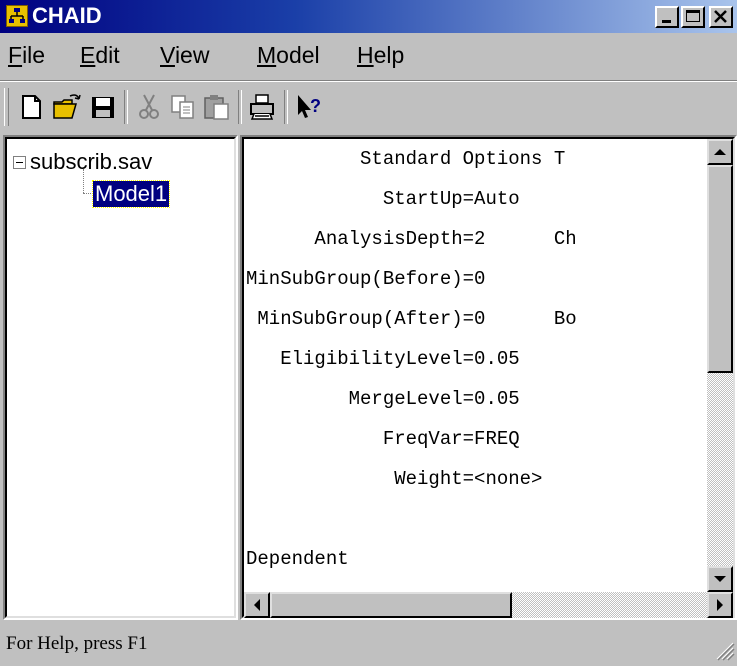  Describe the element at coordinates (383, 359) in the screenshot. I see `output-line: EligibilityLevel=0.05` at that location.